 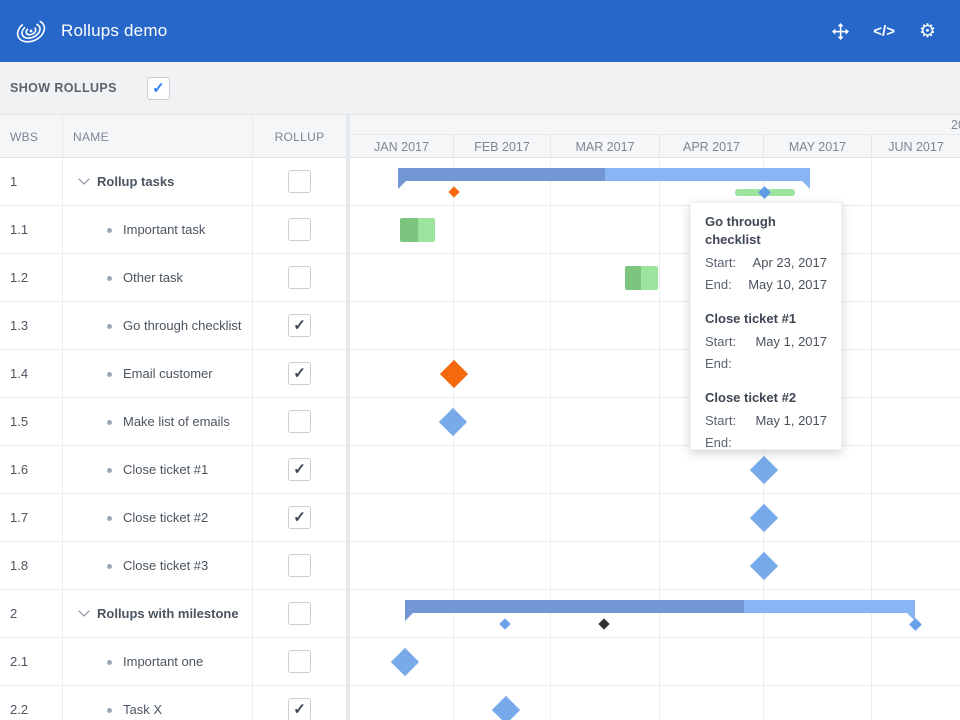 What do you see at coordinates (166, 517) in the screenshot?
I see `task-name: Close ticket #2` at bounding box center [166, 517].